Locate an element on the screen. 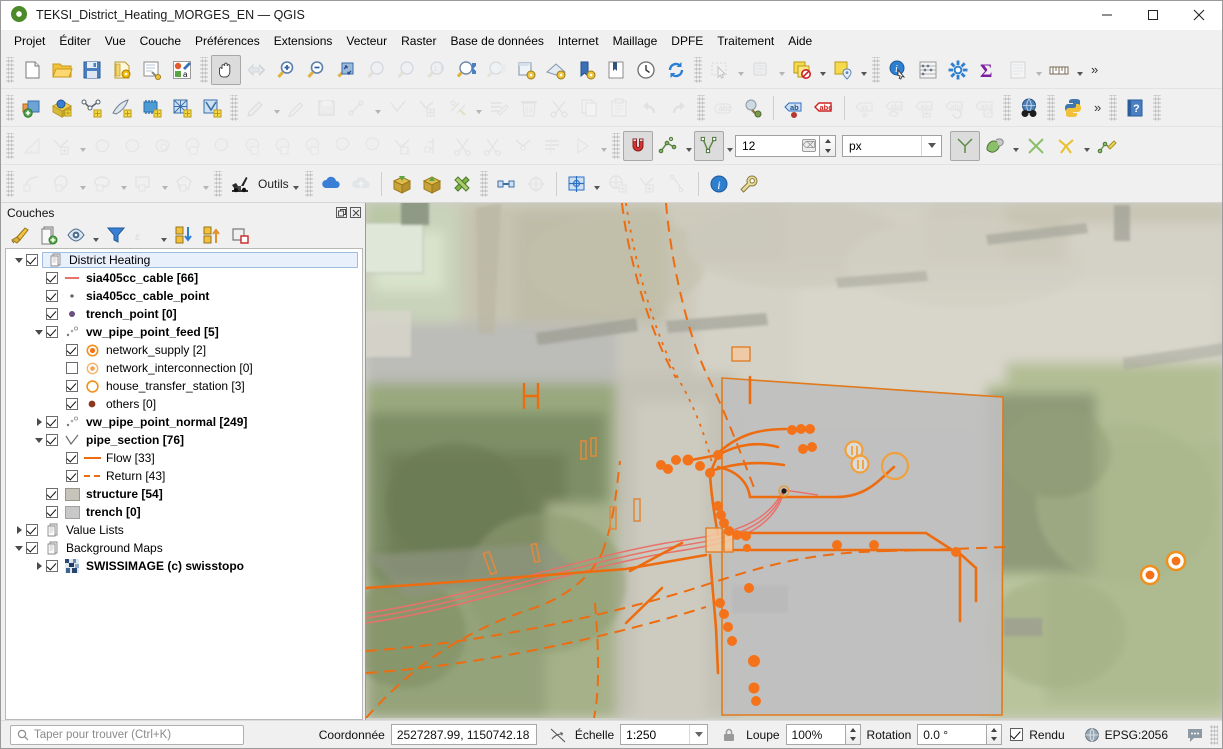 Image resolution: width=1223 pixels, height=749 pixels. options-gear-button is located at coordinates (958, 70).